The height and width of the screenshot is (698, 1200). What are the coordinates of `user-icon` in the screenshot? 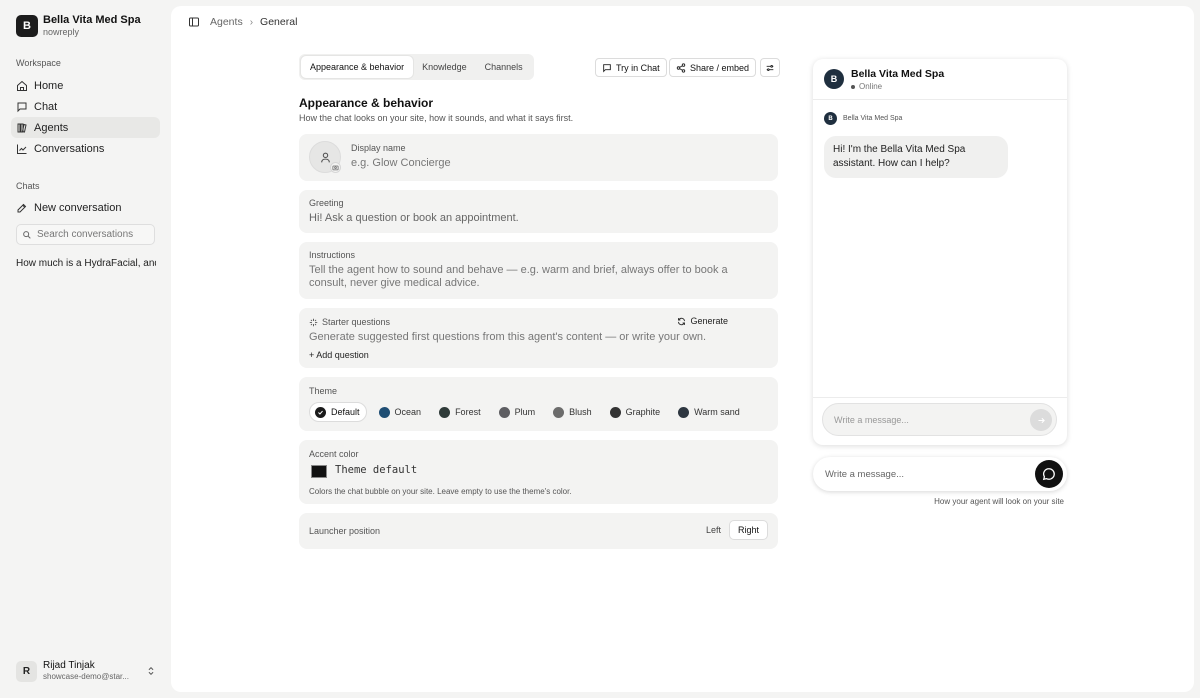 It's located at (325, 157).